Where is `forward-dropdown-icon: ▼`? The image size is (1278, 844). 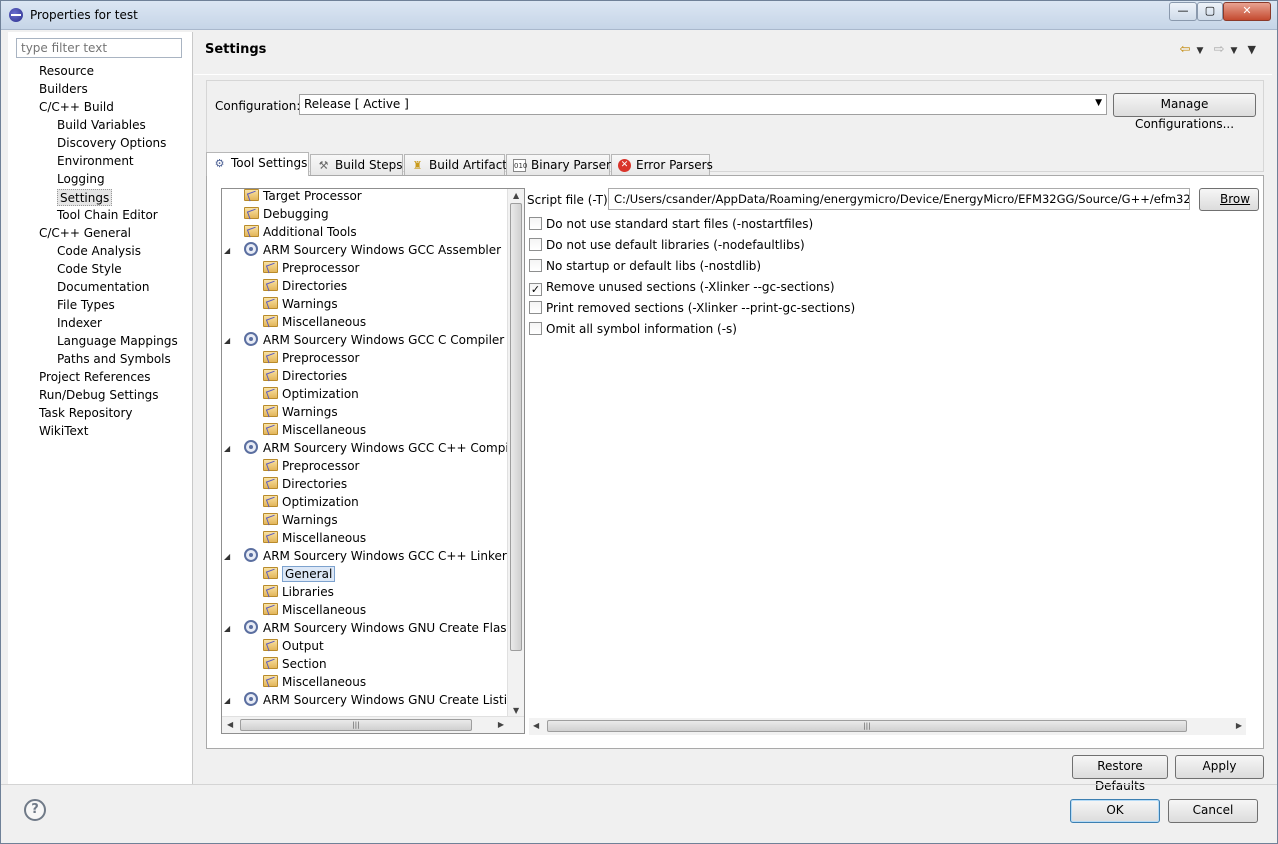 forward-dropdown-icon: ▼ is located at coordinates (1233, 51).